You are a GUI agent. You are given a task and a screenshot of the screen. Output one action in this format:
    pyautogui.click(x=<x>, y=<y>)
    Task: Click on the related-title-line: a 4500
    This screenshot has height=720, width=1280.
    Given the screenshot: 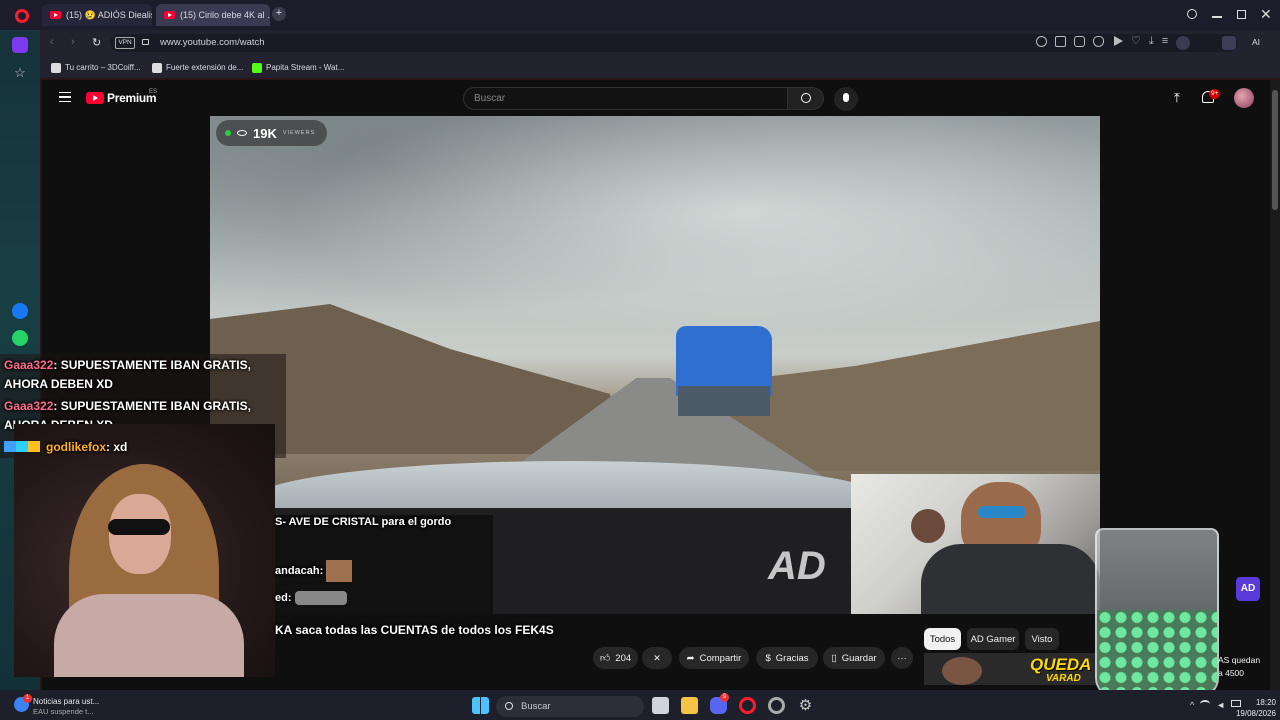 What is the action you would take?
    pyautogui.click(x=1231, y=673)
    